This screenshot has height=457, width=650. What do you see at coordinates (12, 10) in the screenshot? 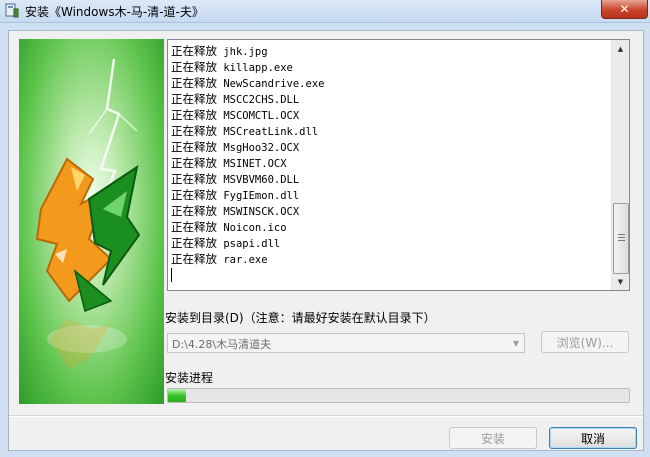
I see `installer-app-icon` at bounding box center [12, 10].